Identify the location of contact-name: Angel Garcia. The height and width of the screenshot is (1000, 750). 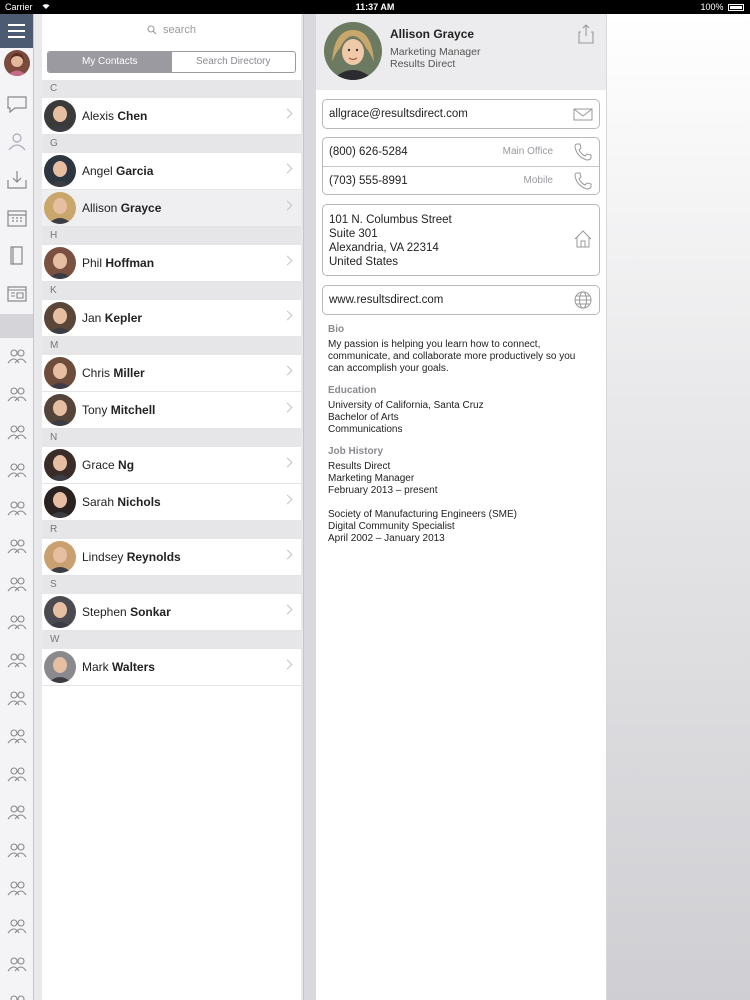
(118, 171).